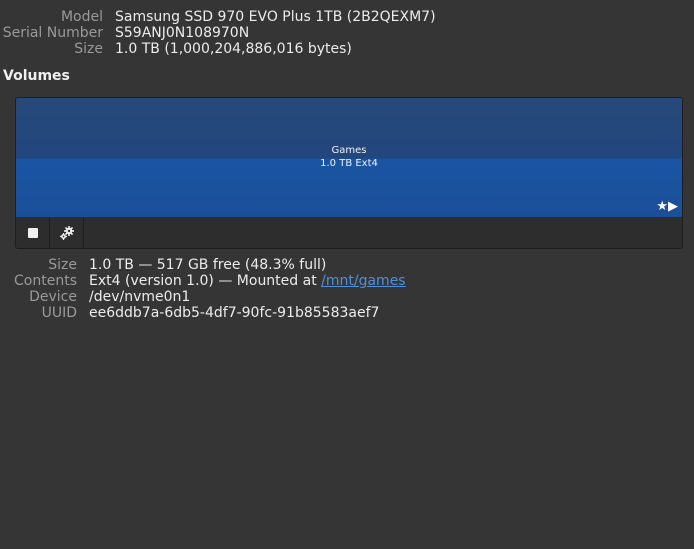  What do you see at coordinates (275, 17) in the screenshot?
I see `disk-model-value: Samsung SSD 970 EVO Plus 1TB (2B2QEXM7)` at bounding box center [275, 17].